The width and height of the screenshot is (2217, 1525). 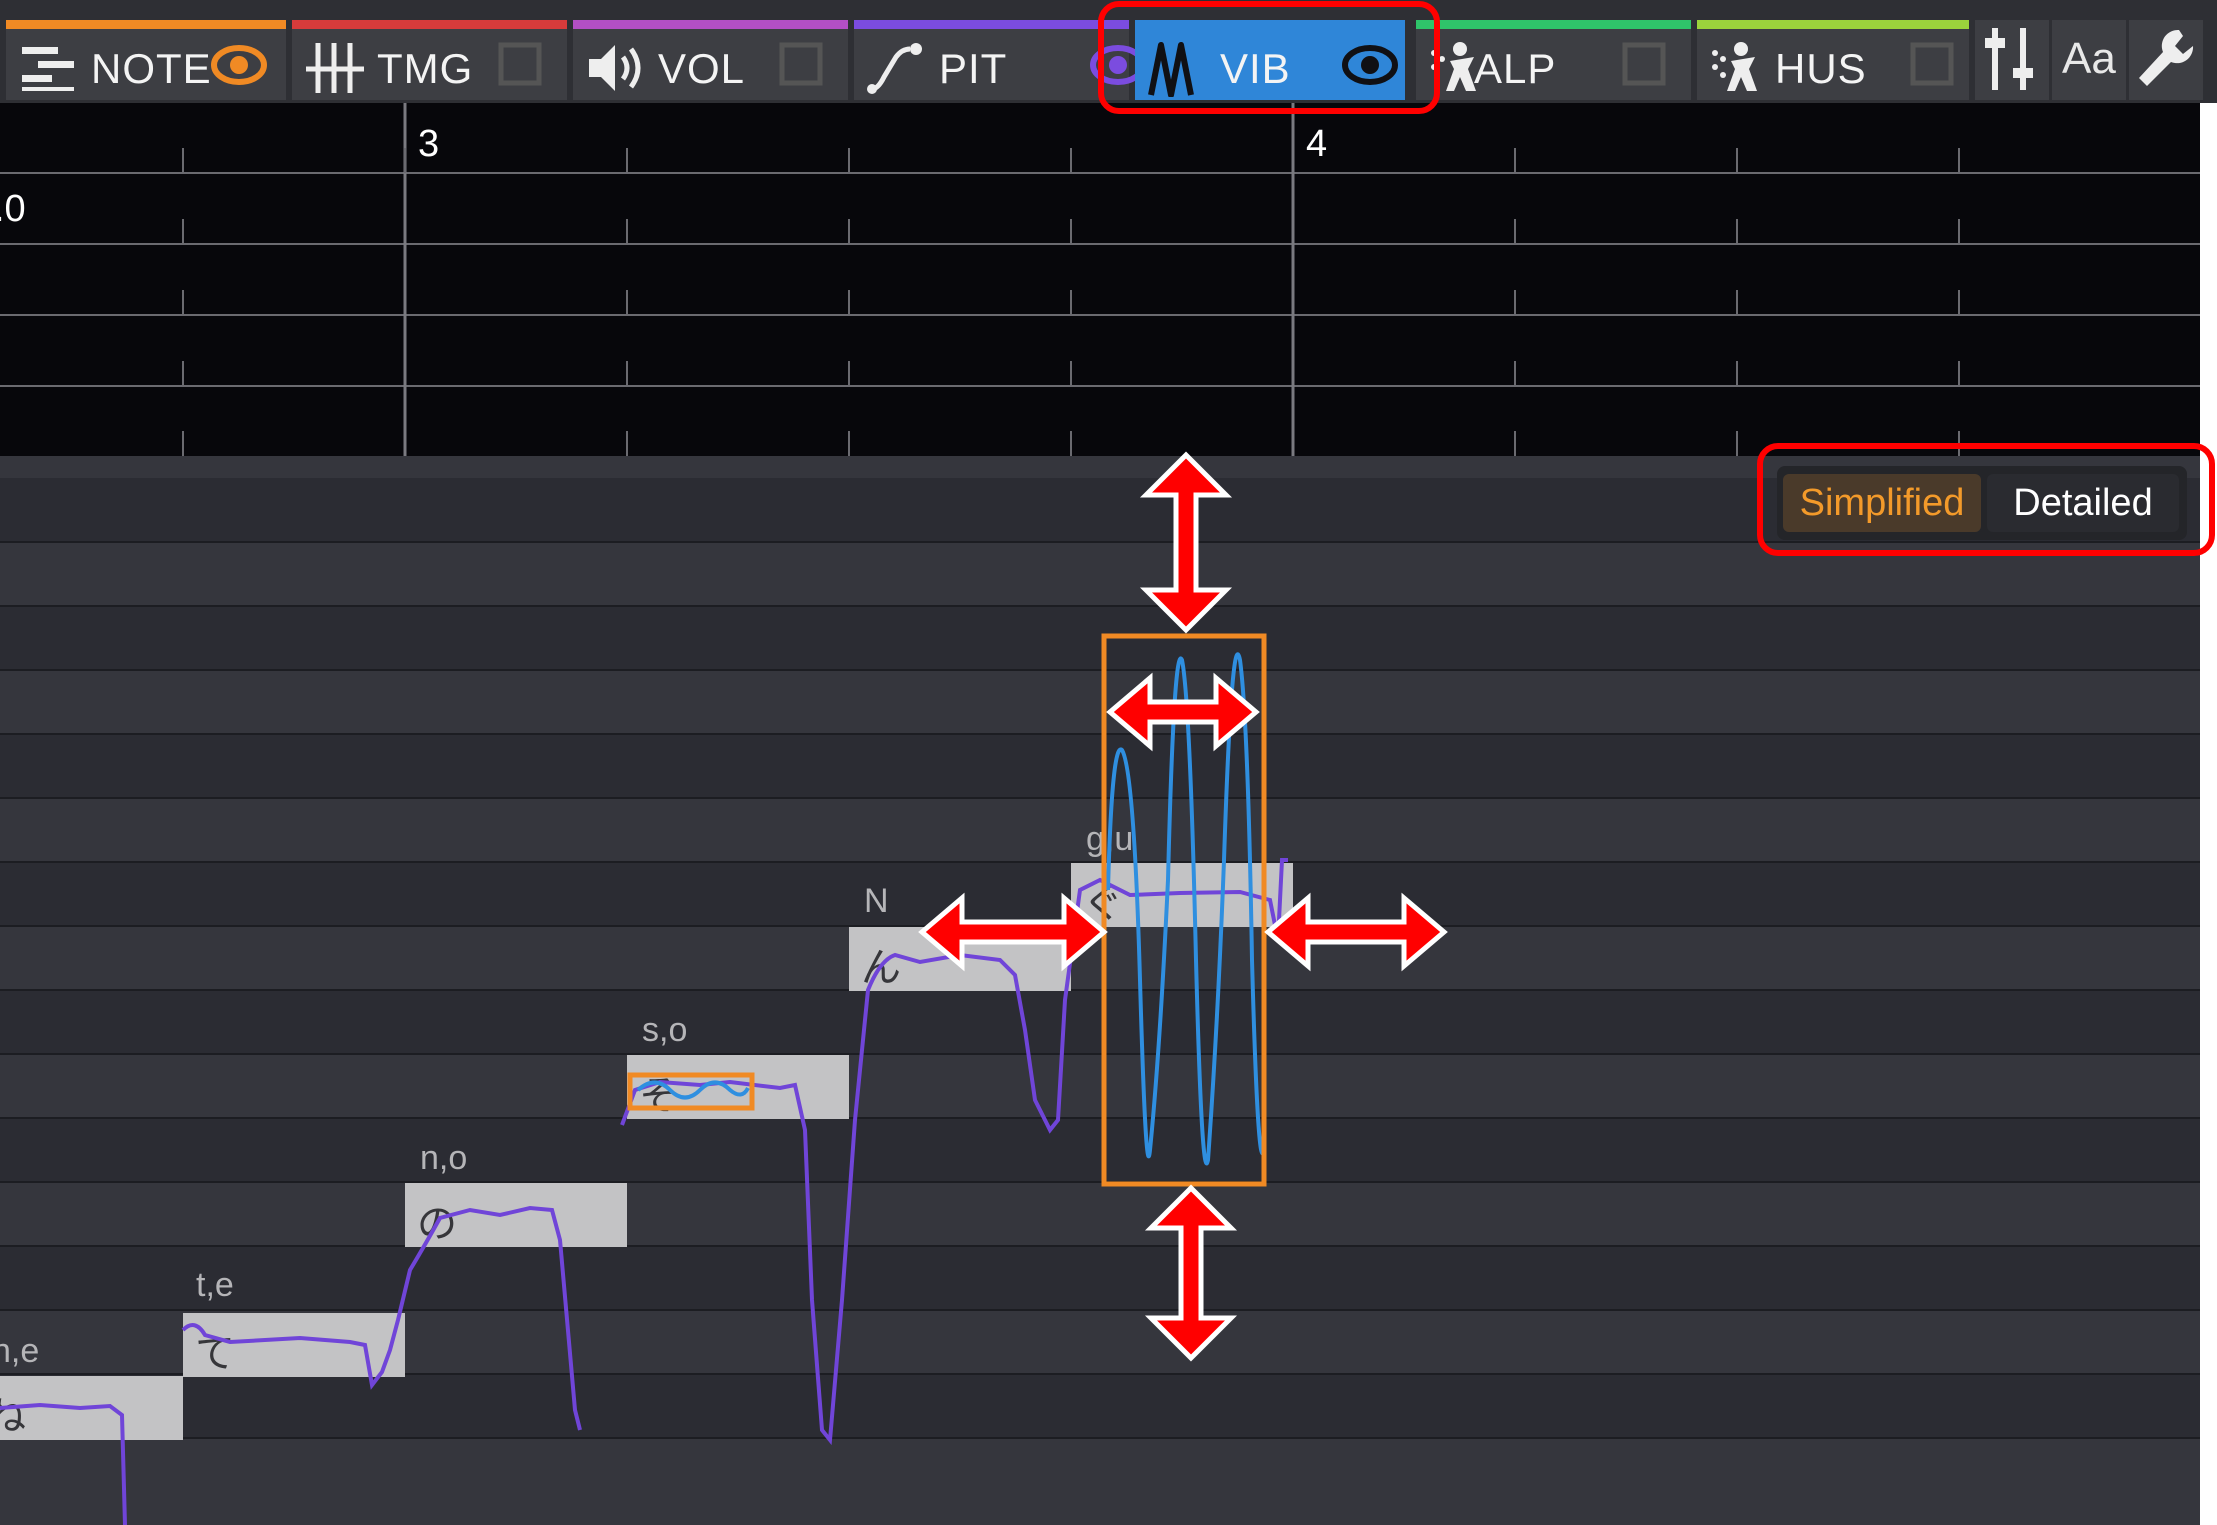 I want to click on tab-hus: HUS, so click(x=1833, y=60).